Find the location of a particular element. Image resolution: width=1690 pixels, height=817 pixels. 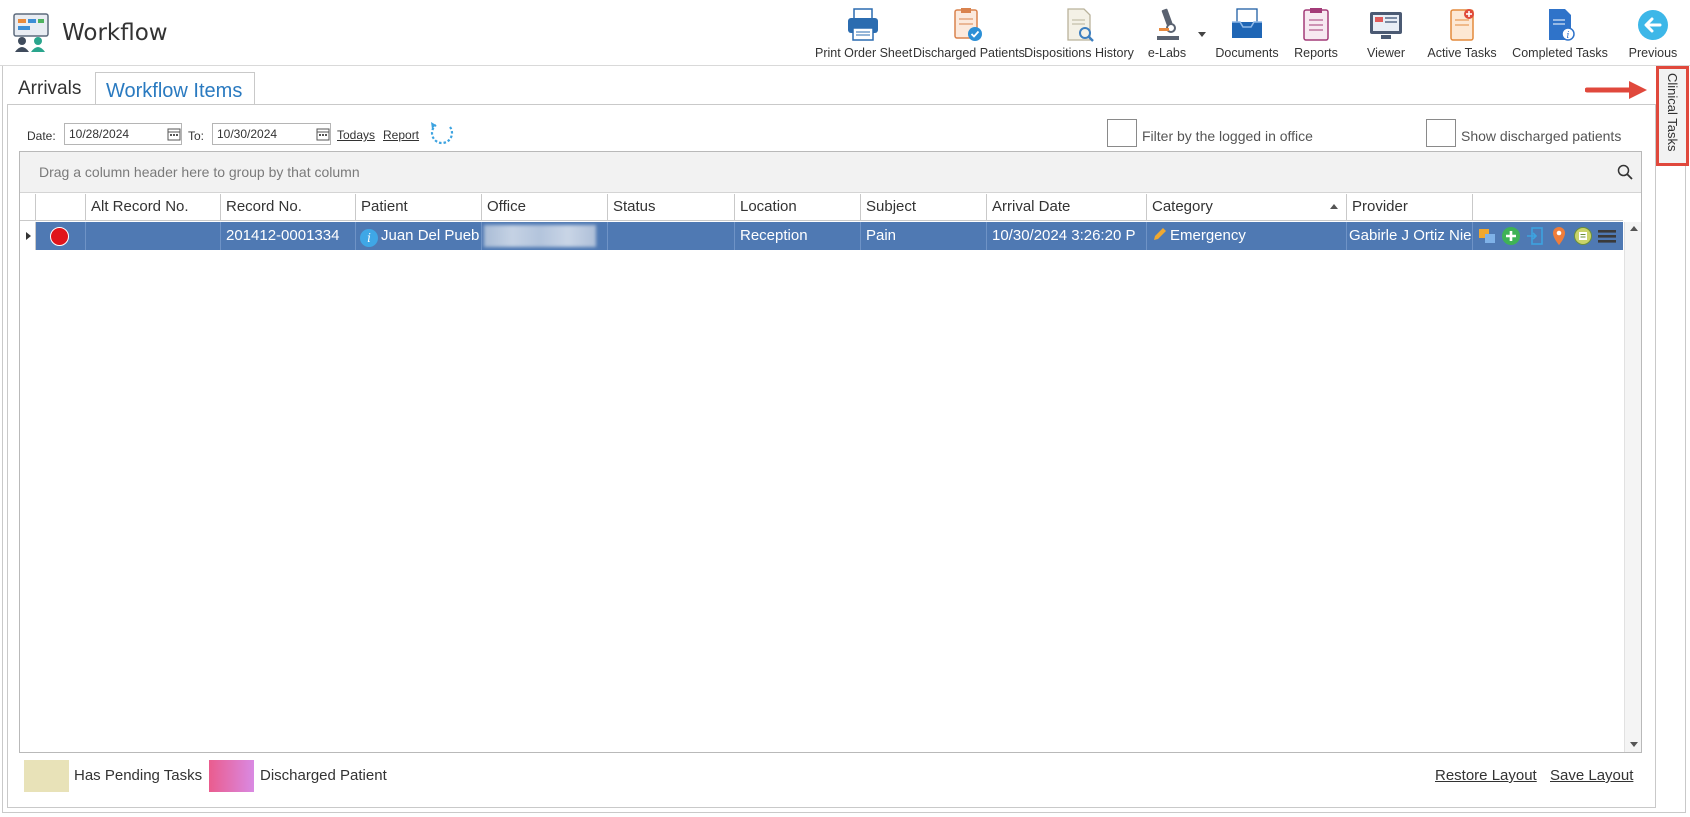

cell-subject: Pain is located at coordinates (924, 236).